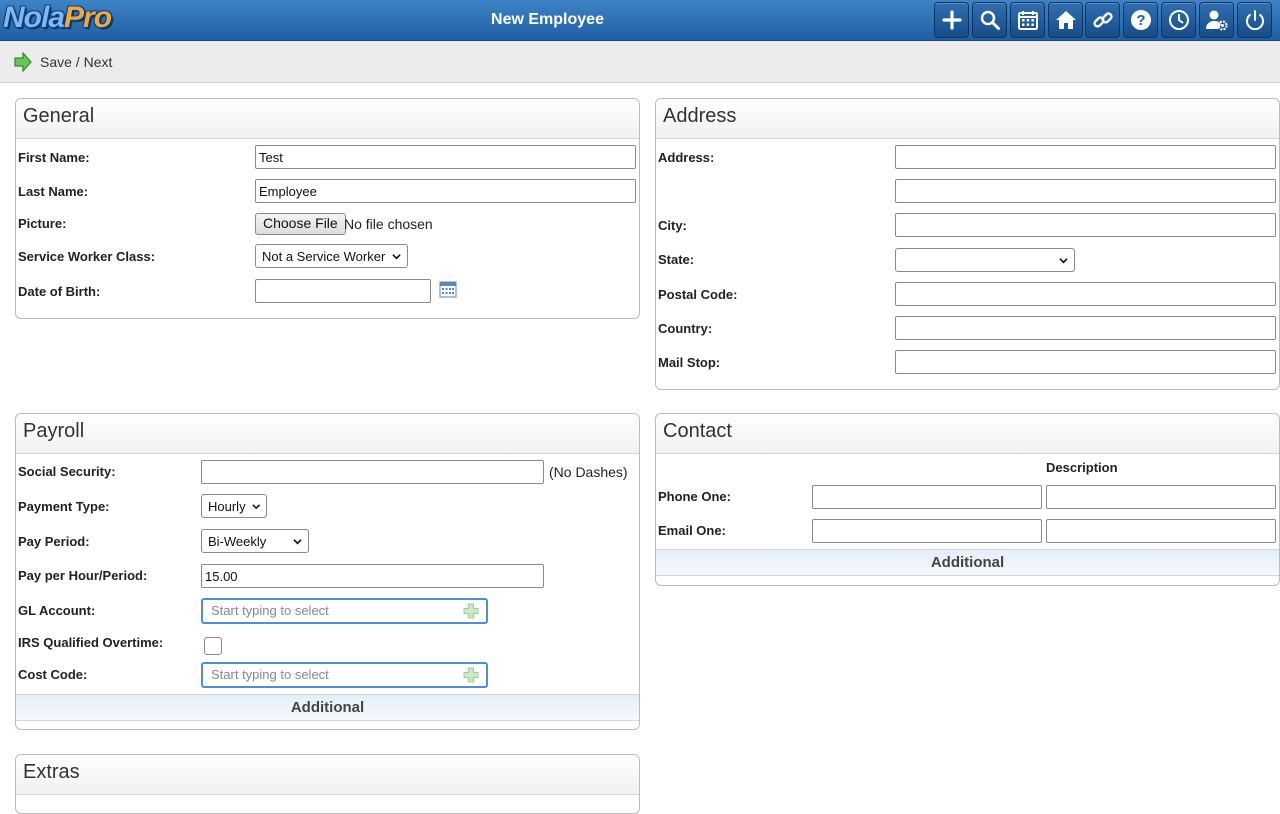 Image resolution: width=1280 pixels, height=814 pixels. I want to click on search-icon, so click(990, 20).